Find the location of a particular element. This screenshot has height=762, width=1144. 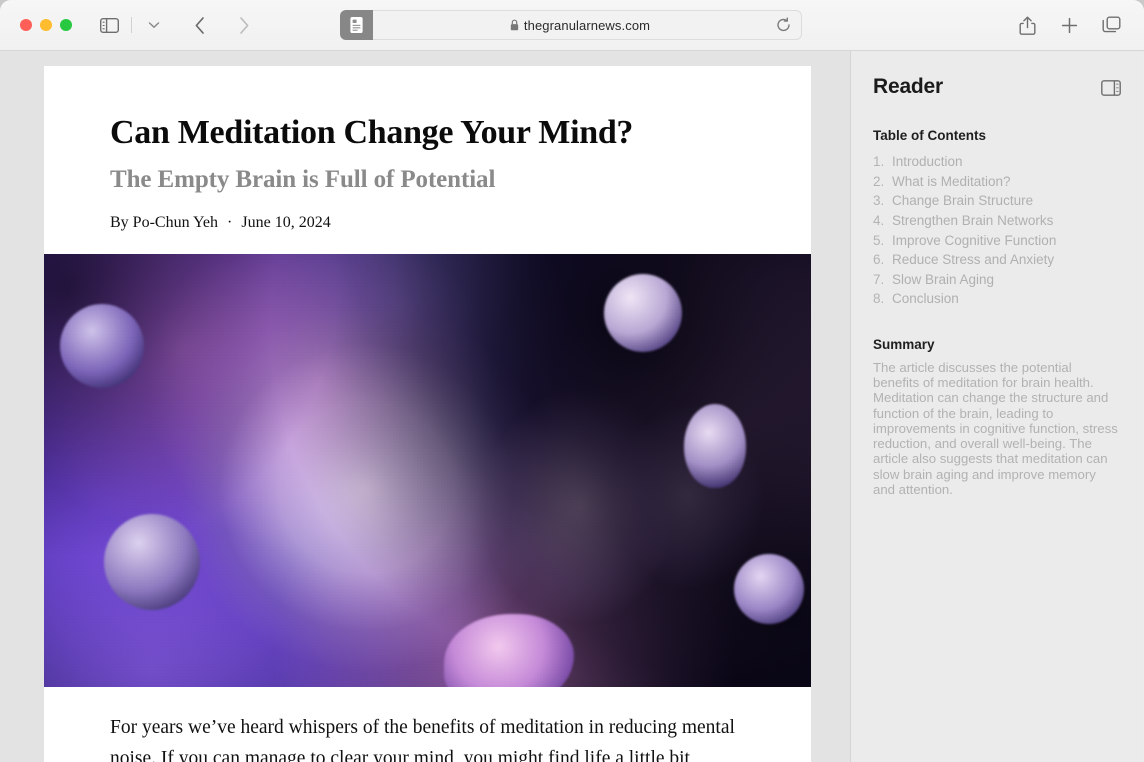

summary-label: Summary is located at coordinates (904, 344).